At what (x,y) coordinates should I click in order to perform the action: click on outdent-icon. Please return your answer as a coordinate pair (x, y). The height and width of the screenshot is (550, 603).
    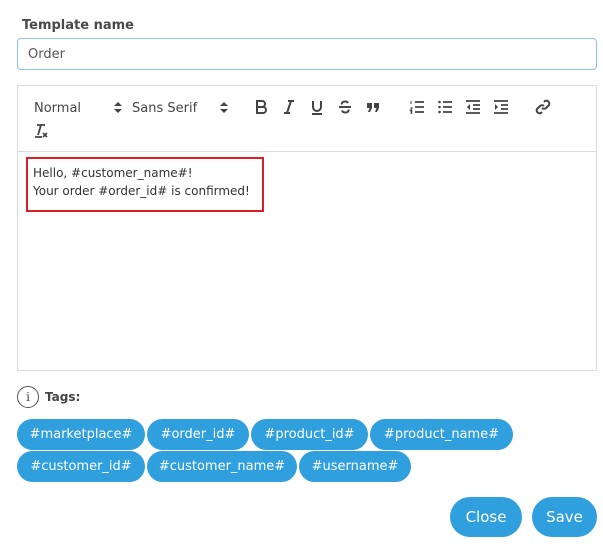
    Looking at the image, I should click on (473, 107).